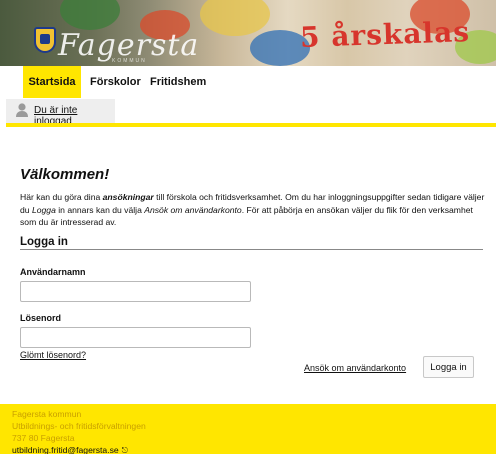  What do you see at coordinates (251, 125) in the screenshot?
I see `header-divider` at bounding box center [251, 125].